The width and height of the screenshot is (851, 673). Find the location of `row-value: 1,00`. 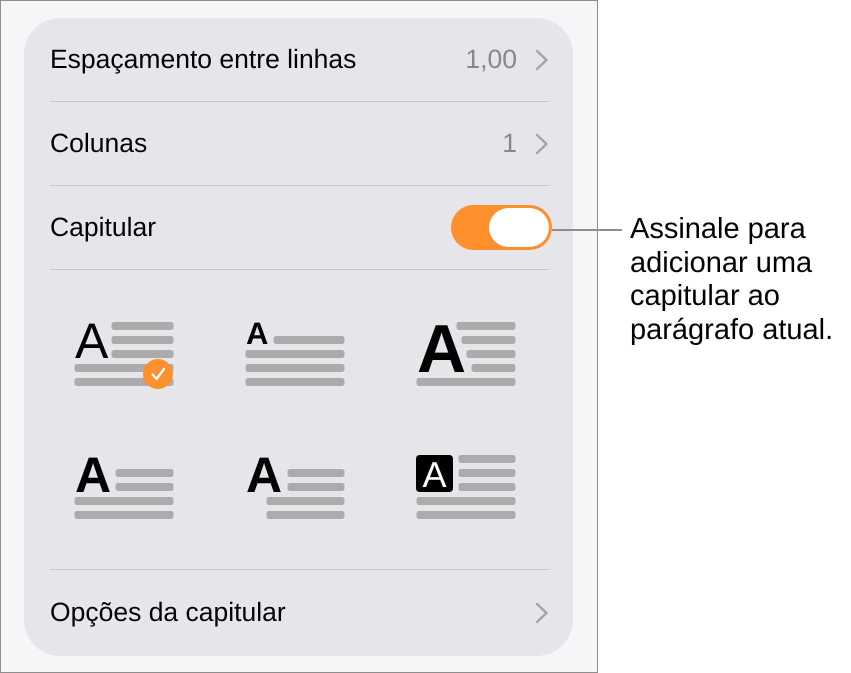

row-value: 1,00 is located at coordinates (491, 59).